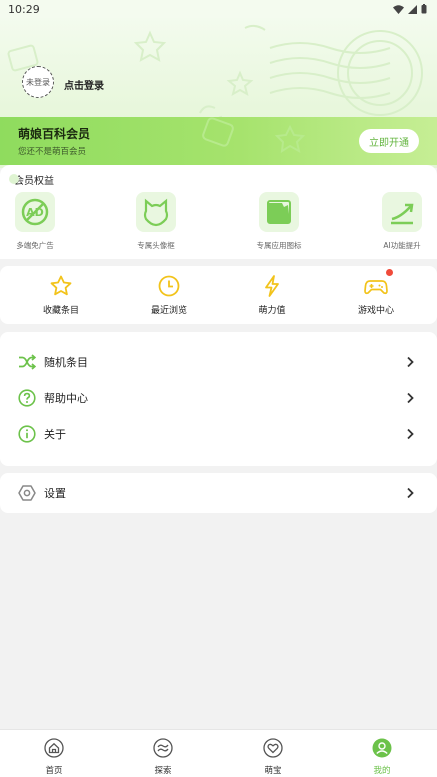 The width and height of the screenshot is (437, 777). Describe the element at coordinates (31, 179) in the screenshot. I see `benefits-title: 会员权益` at that location.